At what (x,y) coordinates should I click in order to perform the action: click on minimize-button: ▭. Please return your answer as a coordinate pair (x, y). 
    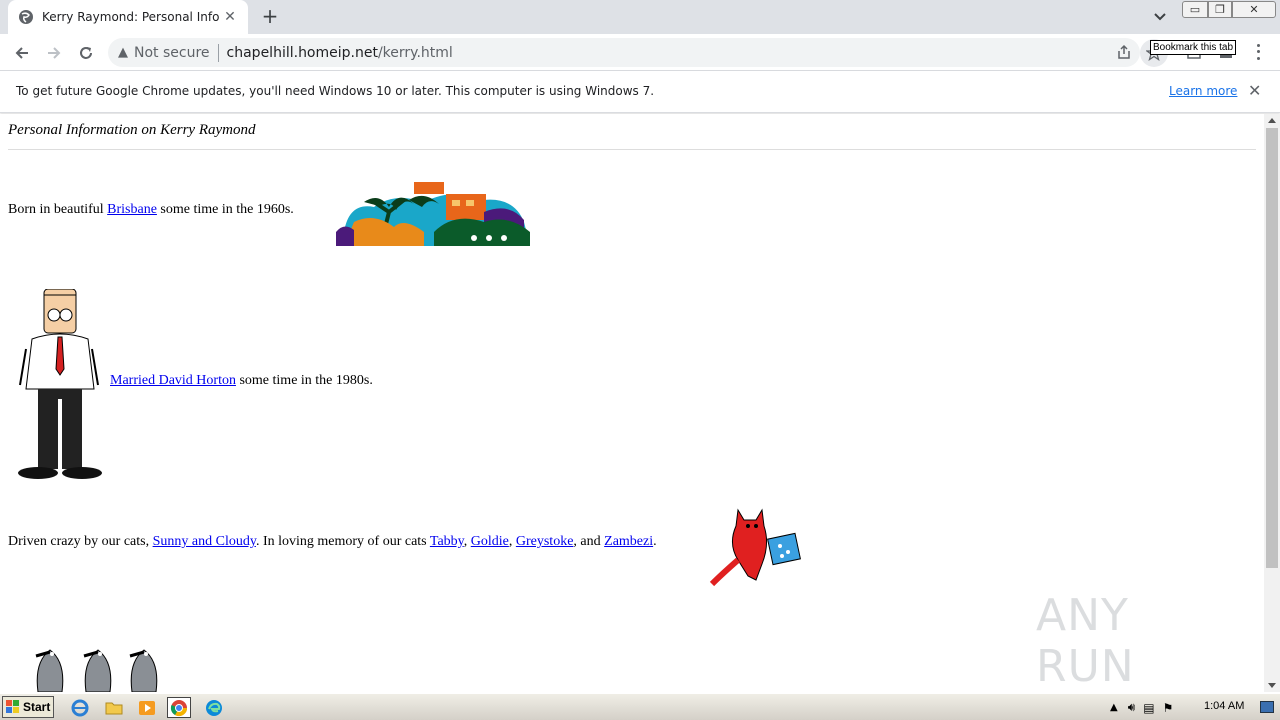
    Looking at the image, I should click on (1195, 9).